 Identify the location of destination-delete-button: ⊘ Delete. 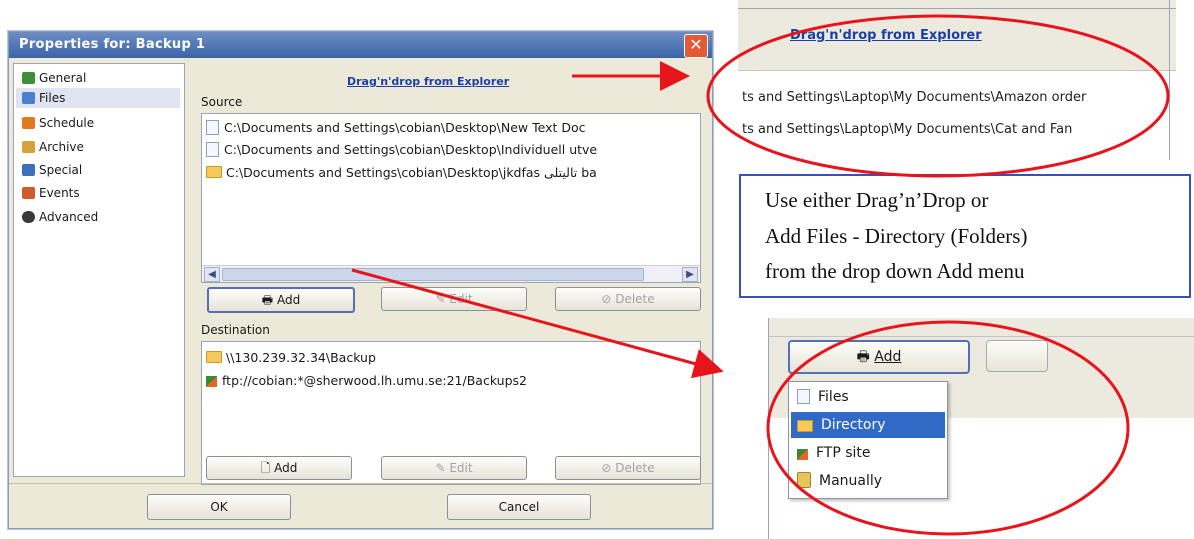
(628, 468).